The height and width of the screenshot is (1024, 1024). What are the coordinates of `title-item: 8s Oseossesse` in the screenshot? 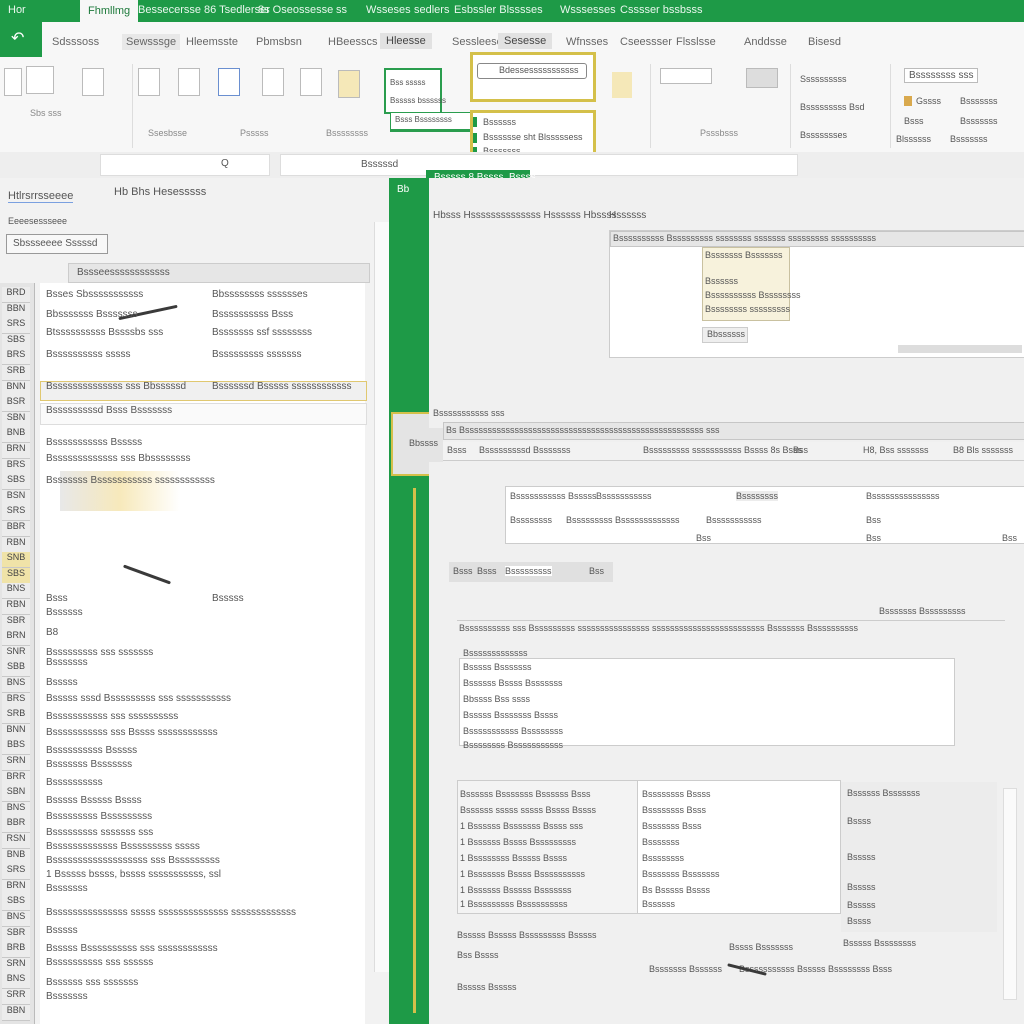 It's located at (295, 10).